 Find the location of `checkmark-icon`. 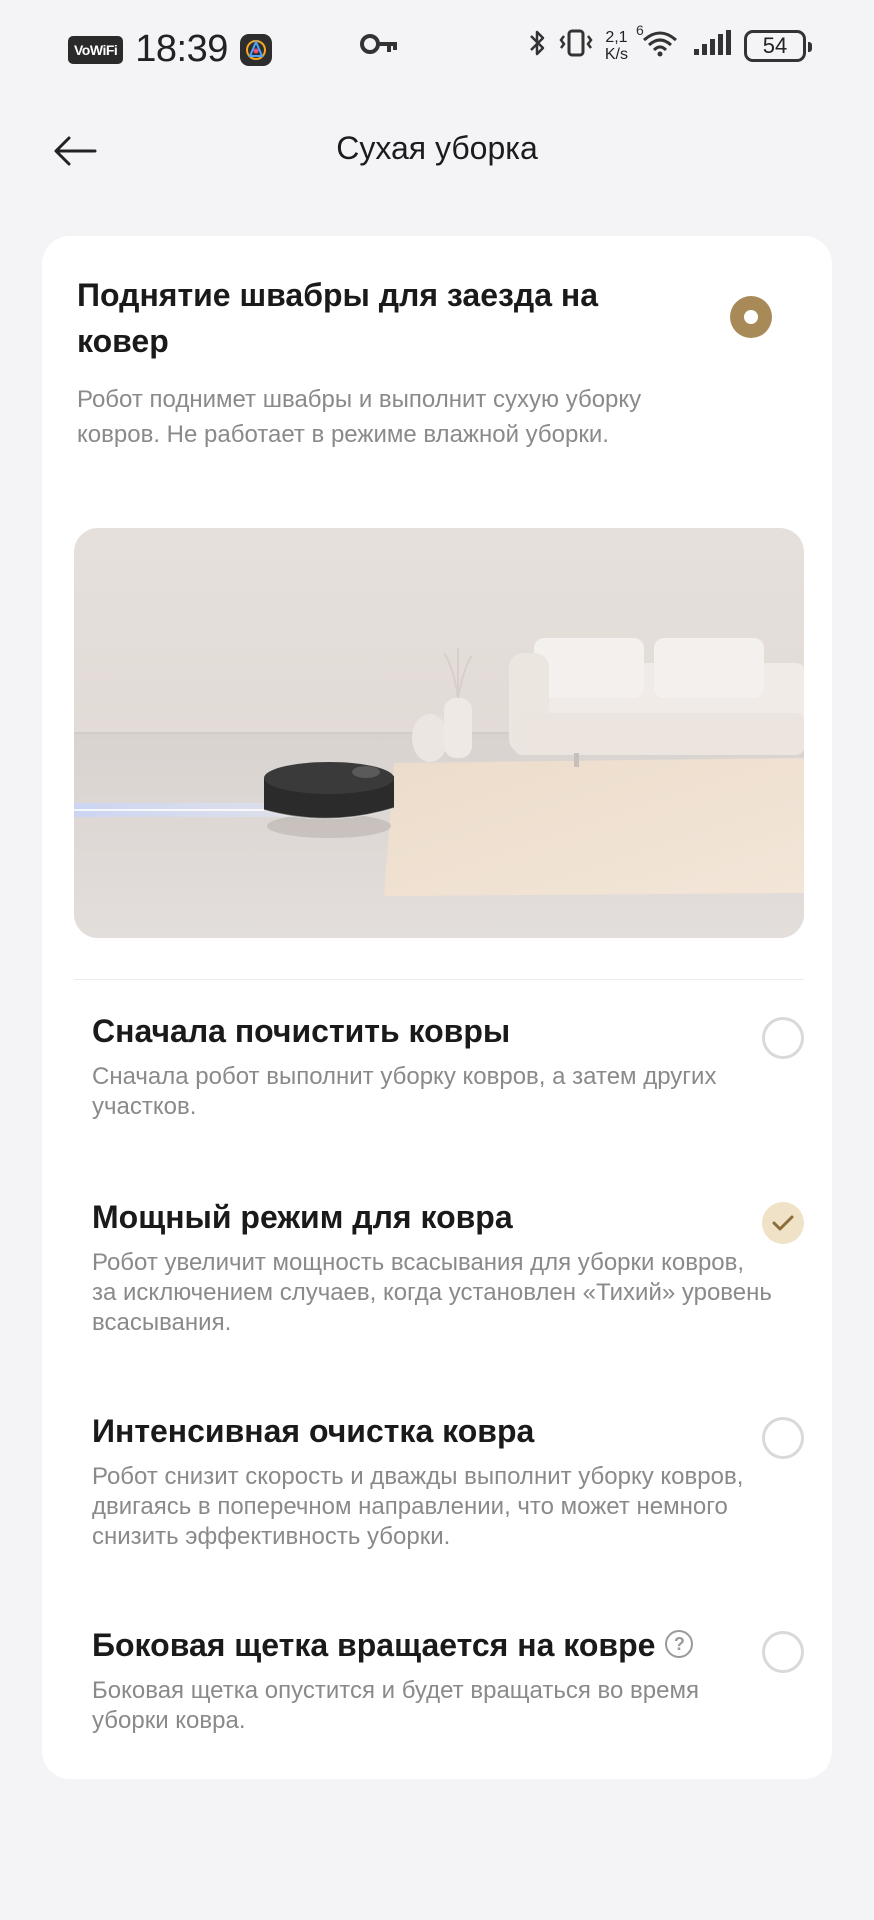

checkmark-icon is located at coordinates (783, 1223).